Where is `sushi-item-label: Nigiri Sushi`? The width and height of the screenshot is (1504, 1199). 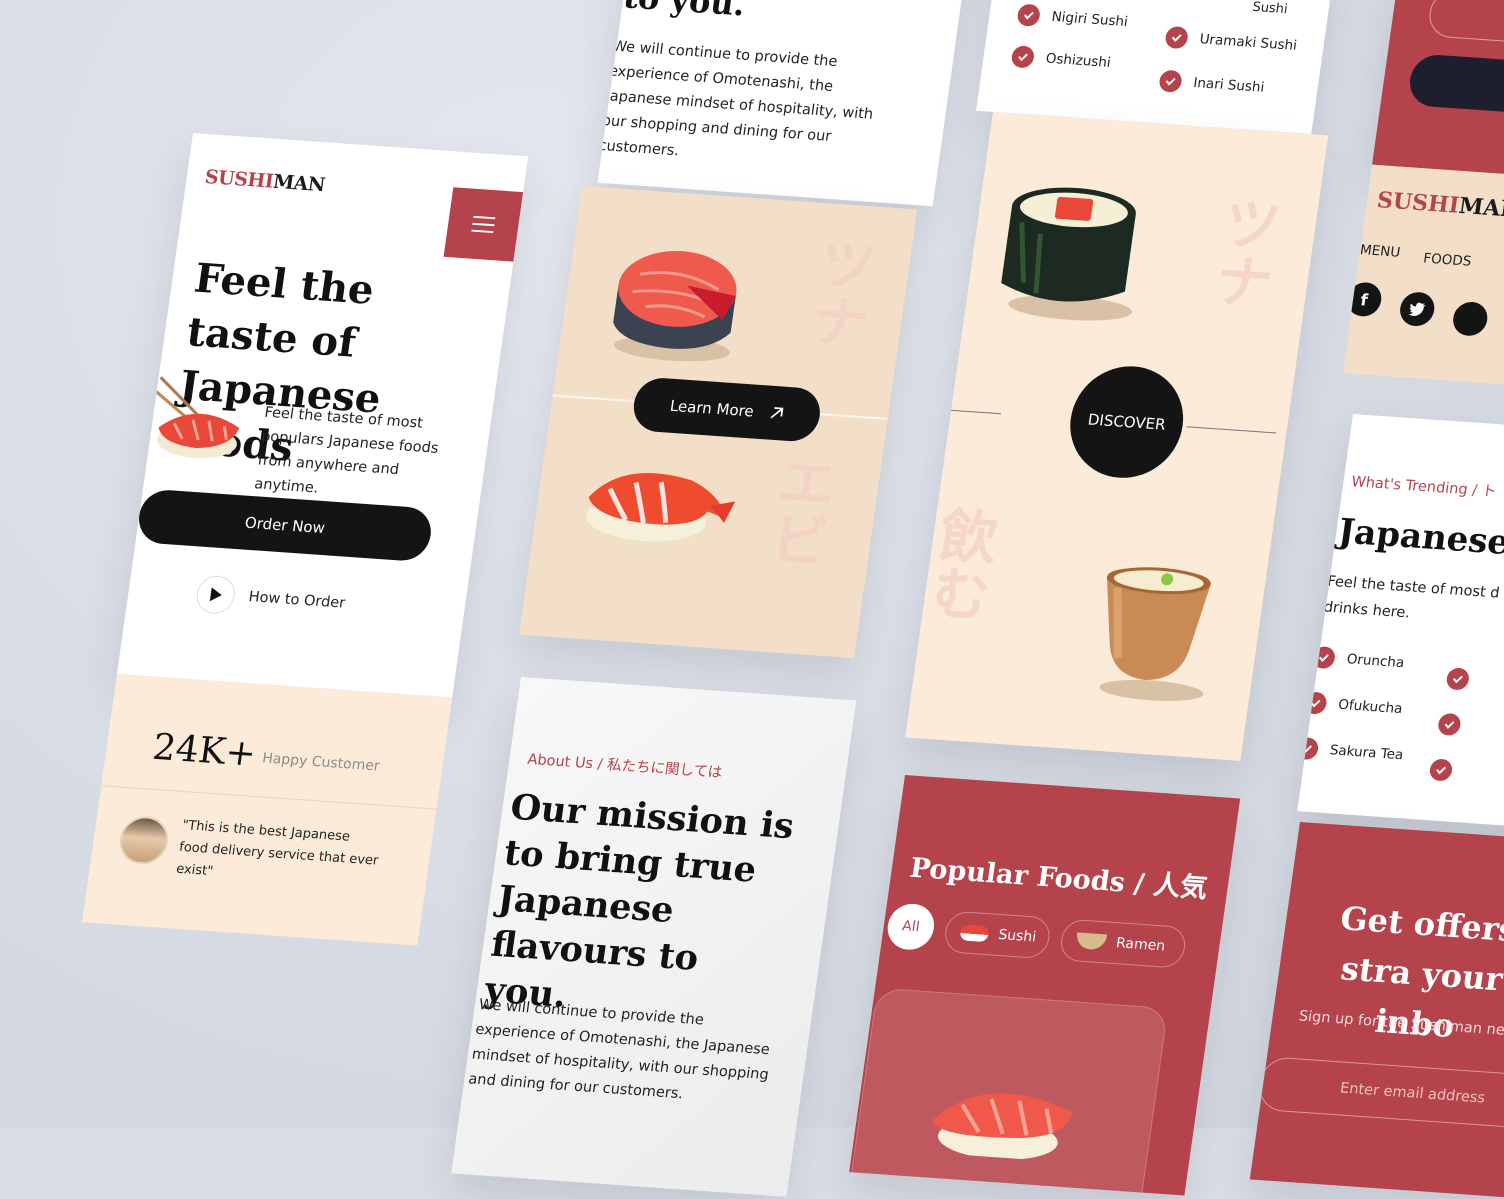
sushi-item-label: Nigiri Sushi is located at coordinates (1089, 19).